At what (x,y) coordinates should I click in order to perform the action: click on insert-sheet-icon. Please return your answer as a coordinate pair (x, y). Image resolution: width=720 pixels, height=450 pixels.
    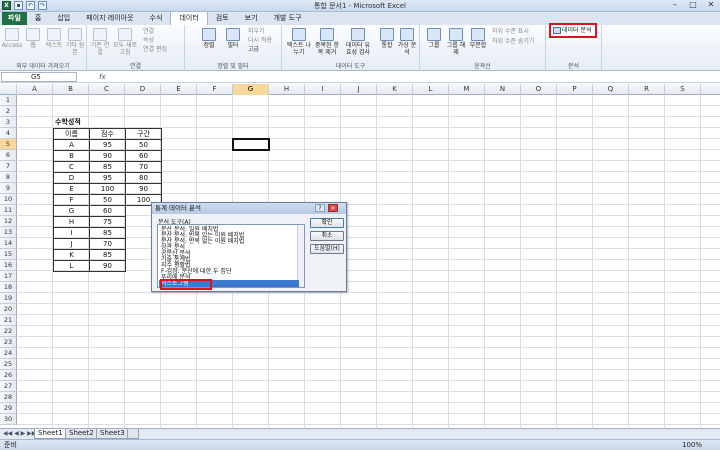
    Looking at the image, I should click on (133, 434).